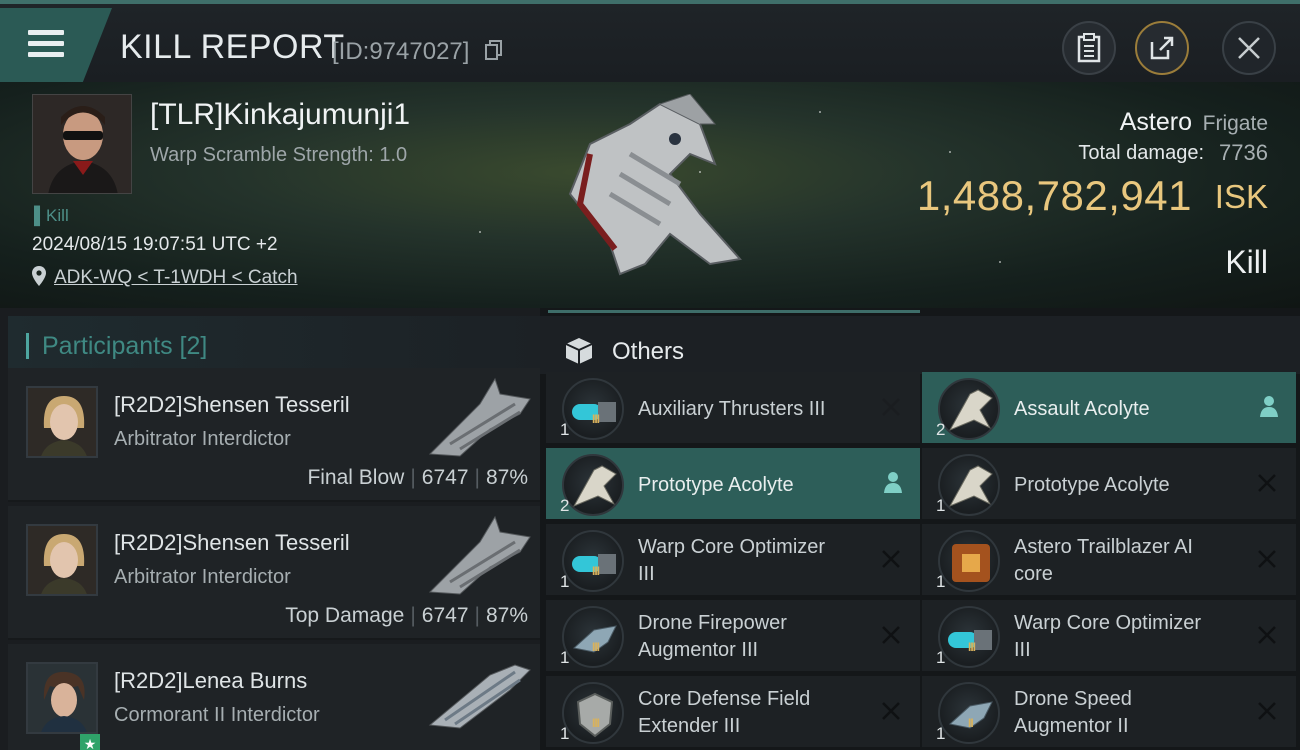 This screenshot has width=1300, height=750. I want to click on item-label: Auxiliary Thrusters III, so click(732, 409).